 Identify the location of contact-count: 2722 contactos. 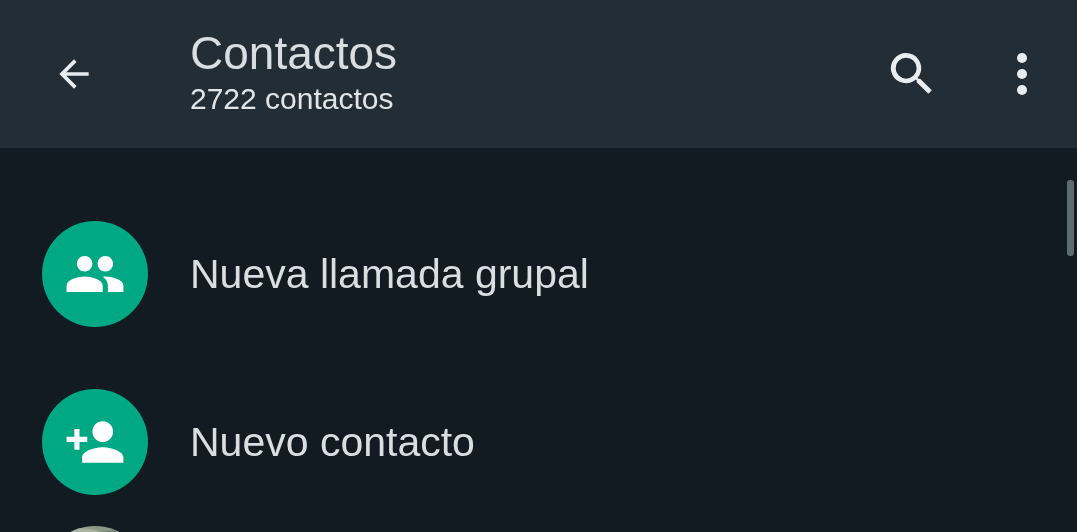
(292, 99).